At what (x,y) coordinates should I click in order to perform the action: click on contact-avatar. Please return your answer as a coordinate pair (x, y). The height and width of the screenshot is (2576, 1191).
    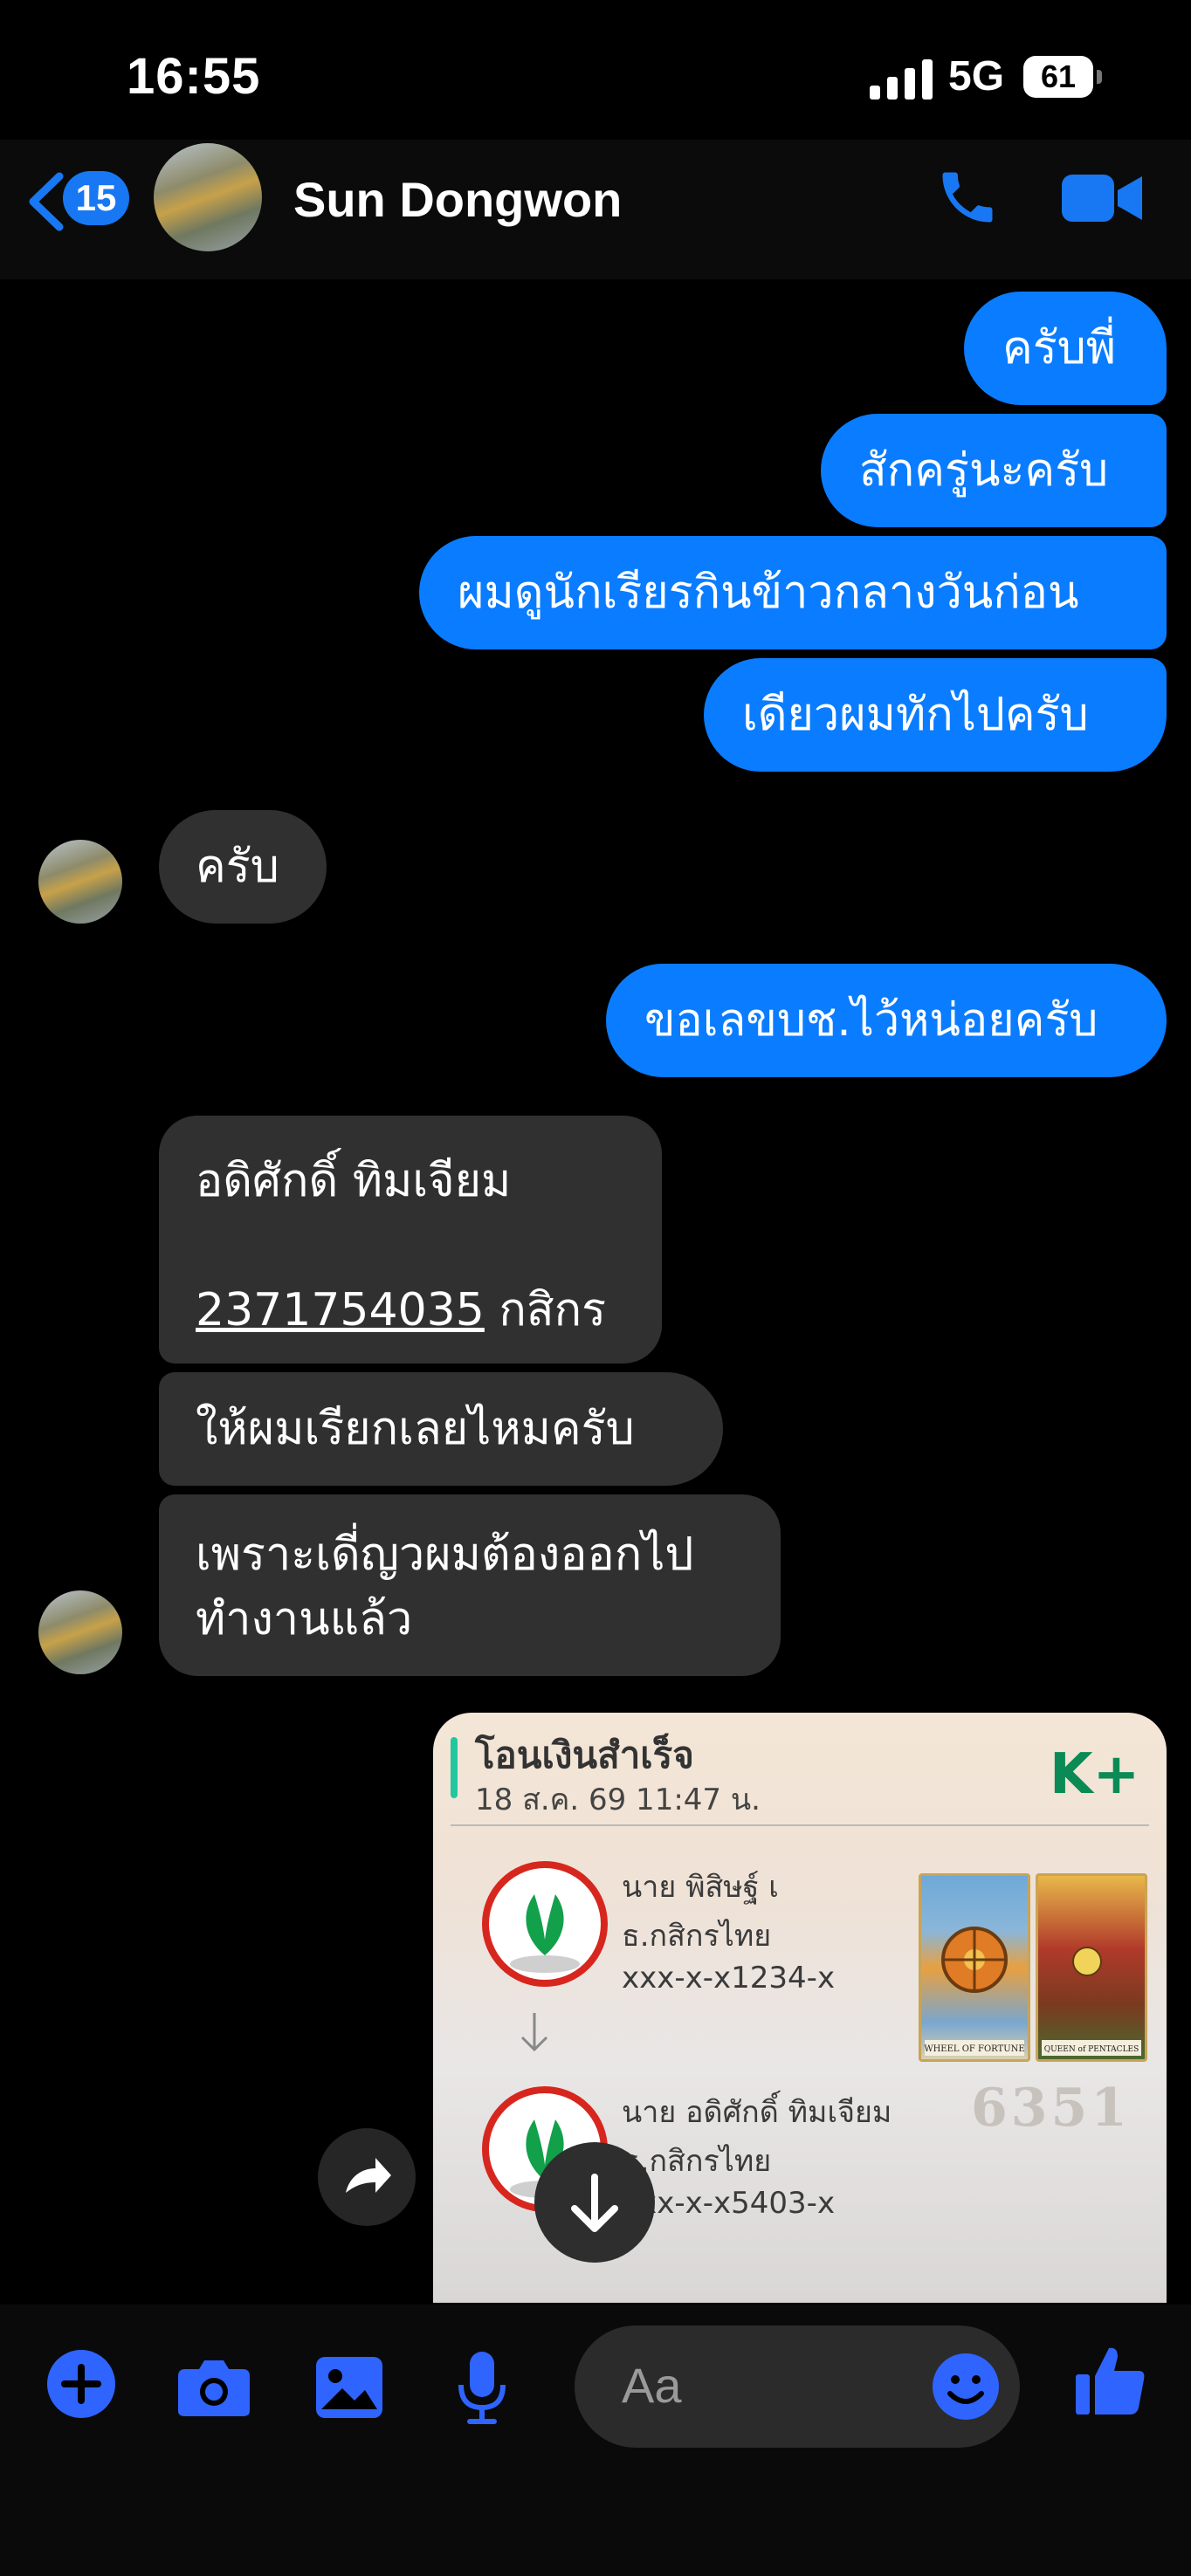
    Looking at the image, I should click on (208, 197).